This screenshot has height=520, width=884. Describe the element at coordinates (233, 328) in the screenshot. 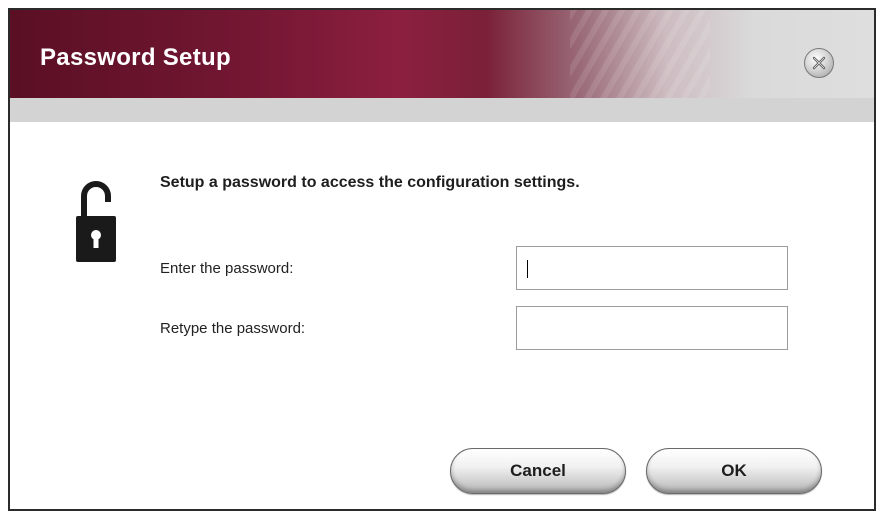

I see `retype-password-label: Retype the password:` at that location.